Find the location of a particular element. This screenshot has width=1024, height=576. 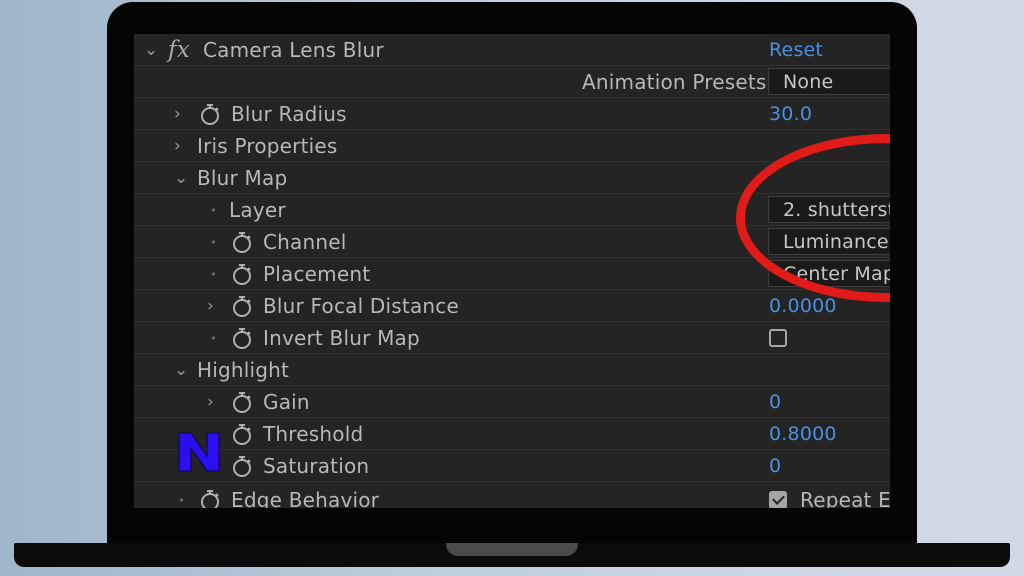

placement-dropdown: Center Map is located at coordinates (829, 273).